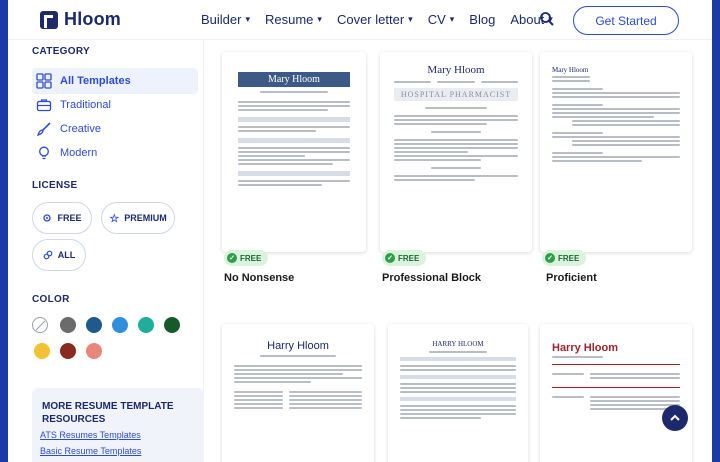  What do you see at coordinates (85, 105) in the screenshot?
I see `category-label: Traditional` at bounding box center [85, 105].